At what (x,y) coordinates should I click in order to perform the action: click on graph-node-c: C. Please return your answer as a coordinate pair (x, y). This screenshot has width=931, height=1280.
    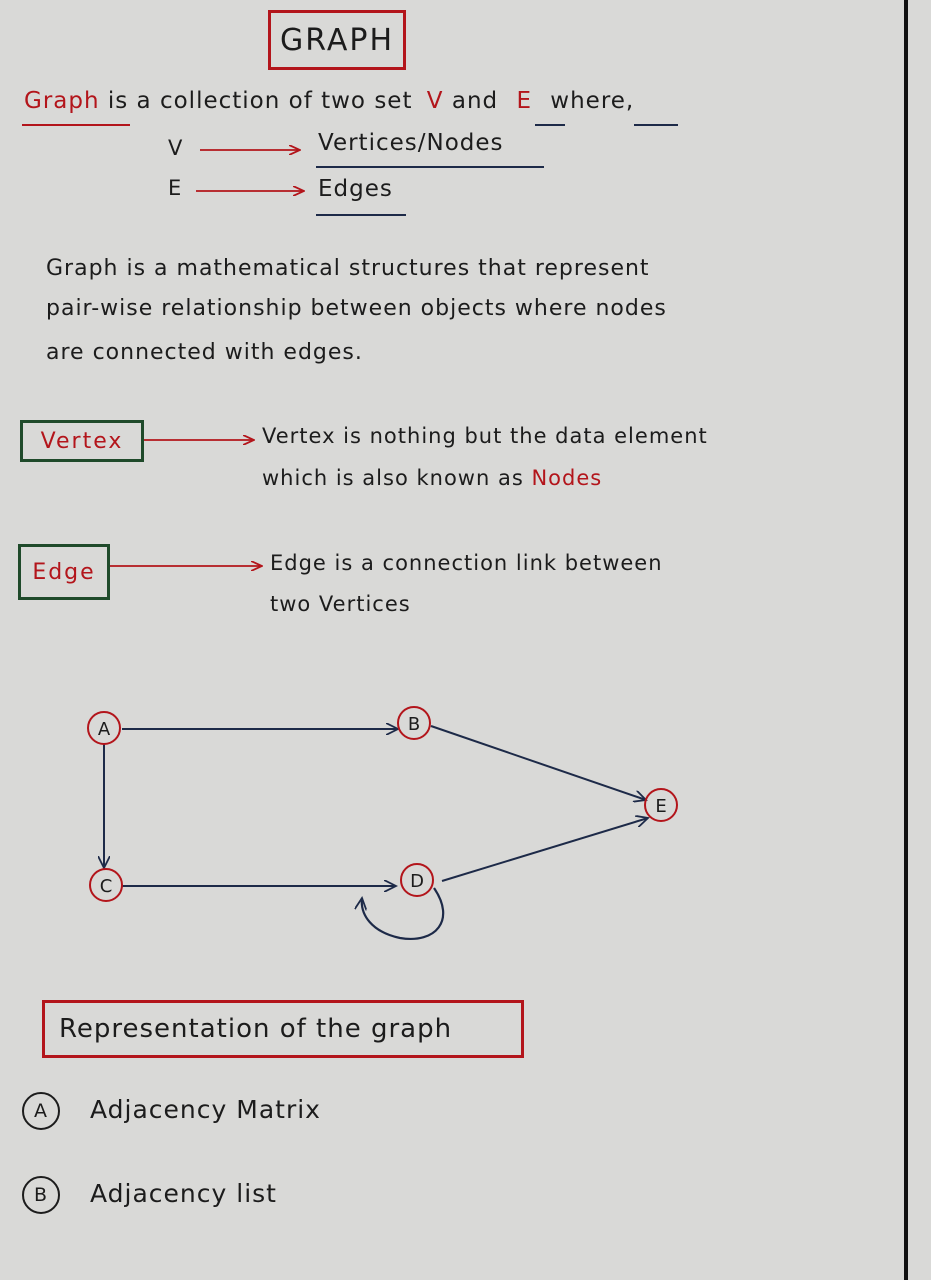
    Looking at the image, I should click on (106, 885).